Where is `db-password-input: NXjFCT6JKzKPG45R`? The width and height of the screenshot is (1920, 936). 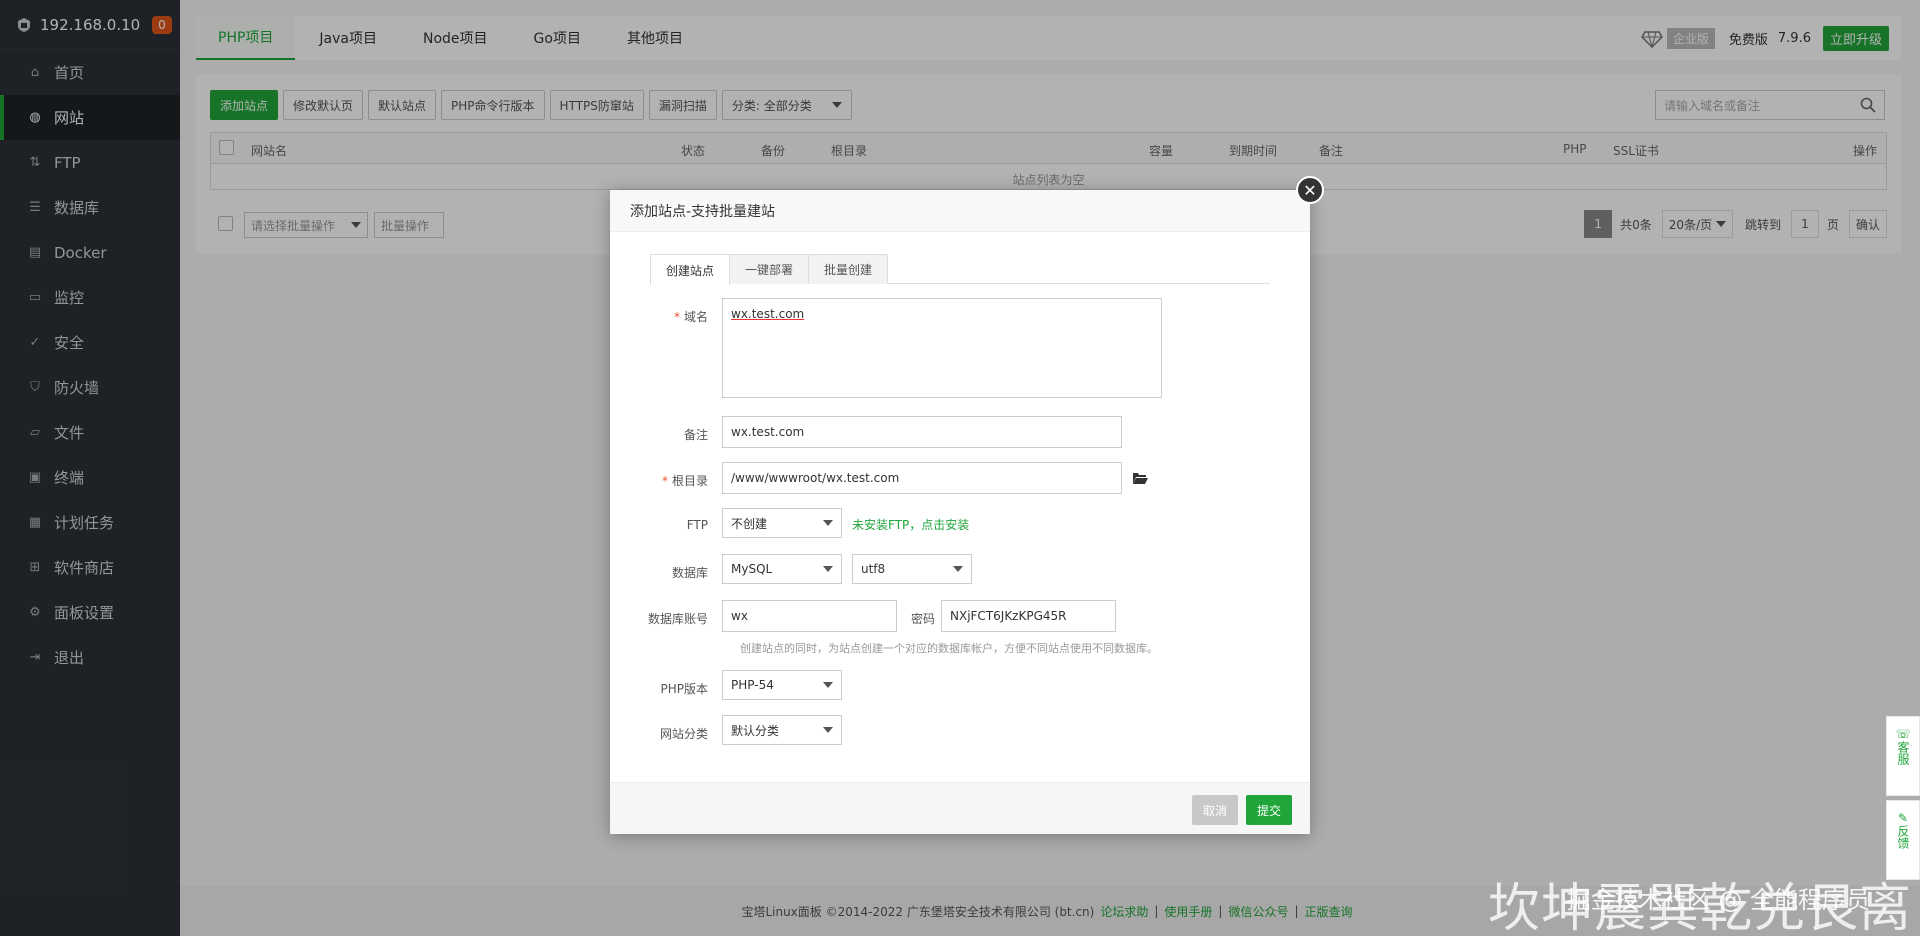
db-password-input: NXjFCT6JKzKPG45R is located at coordinates (1028, 616).